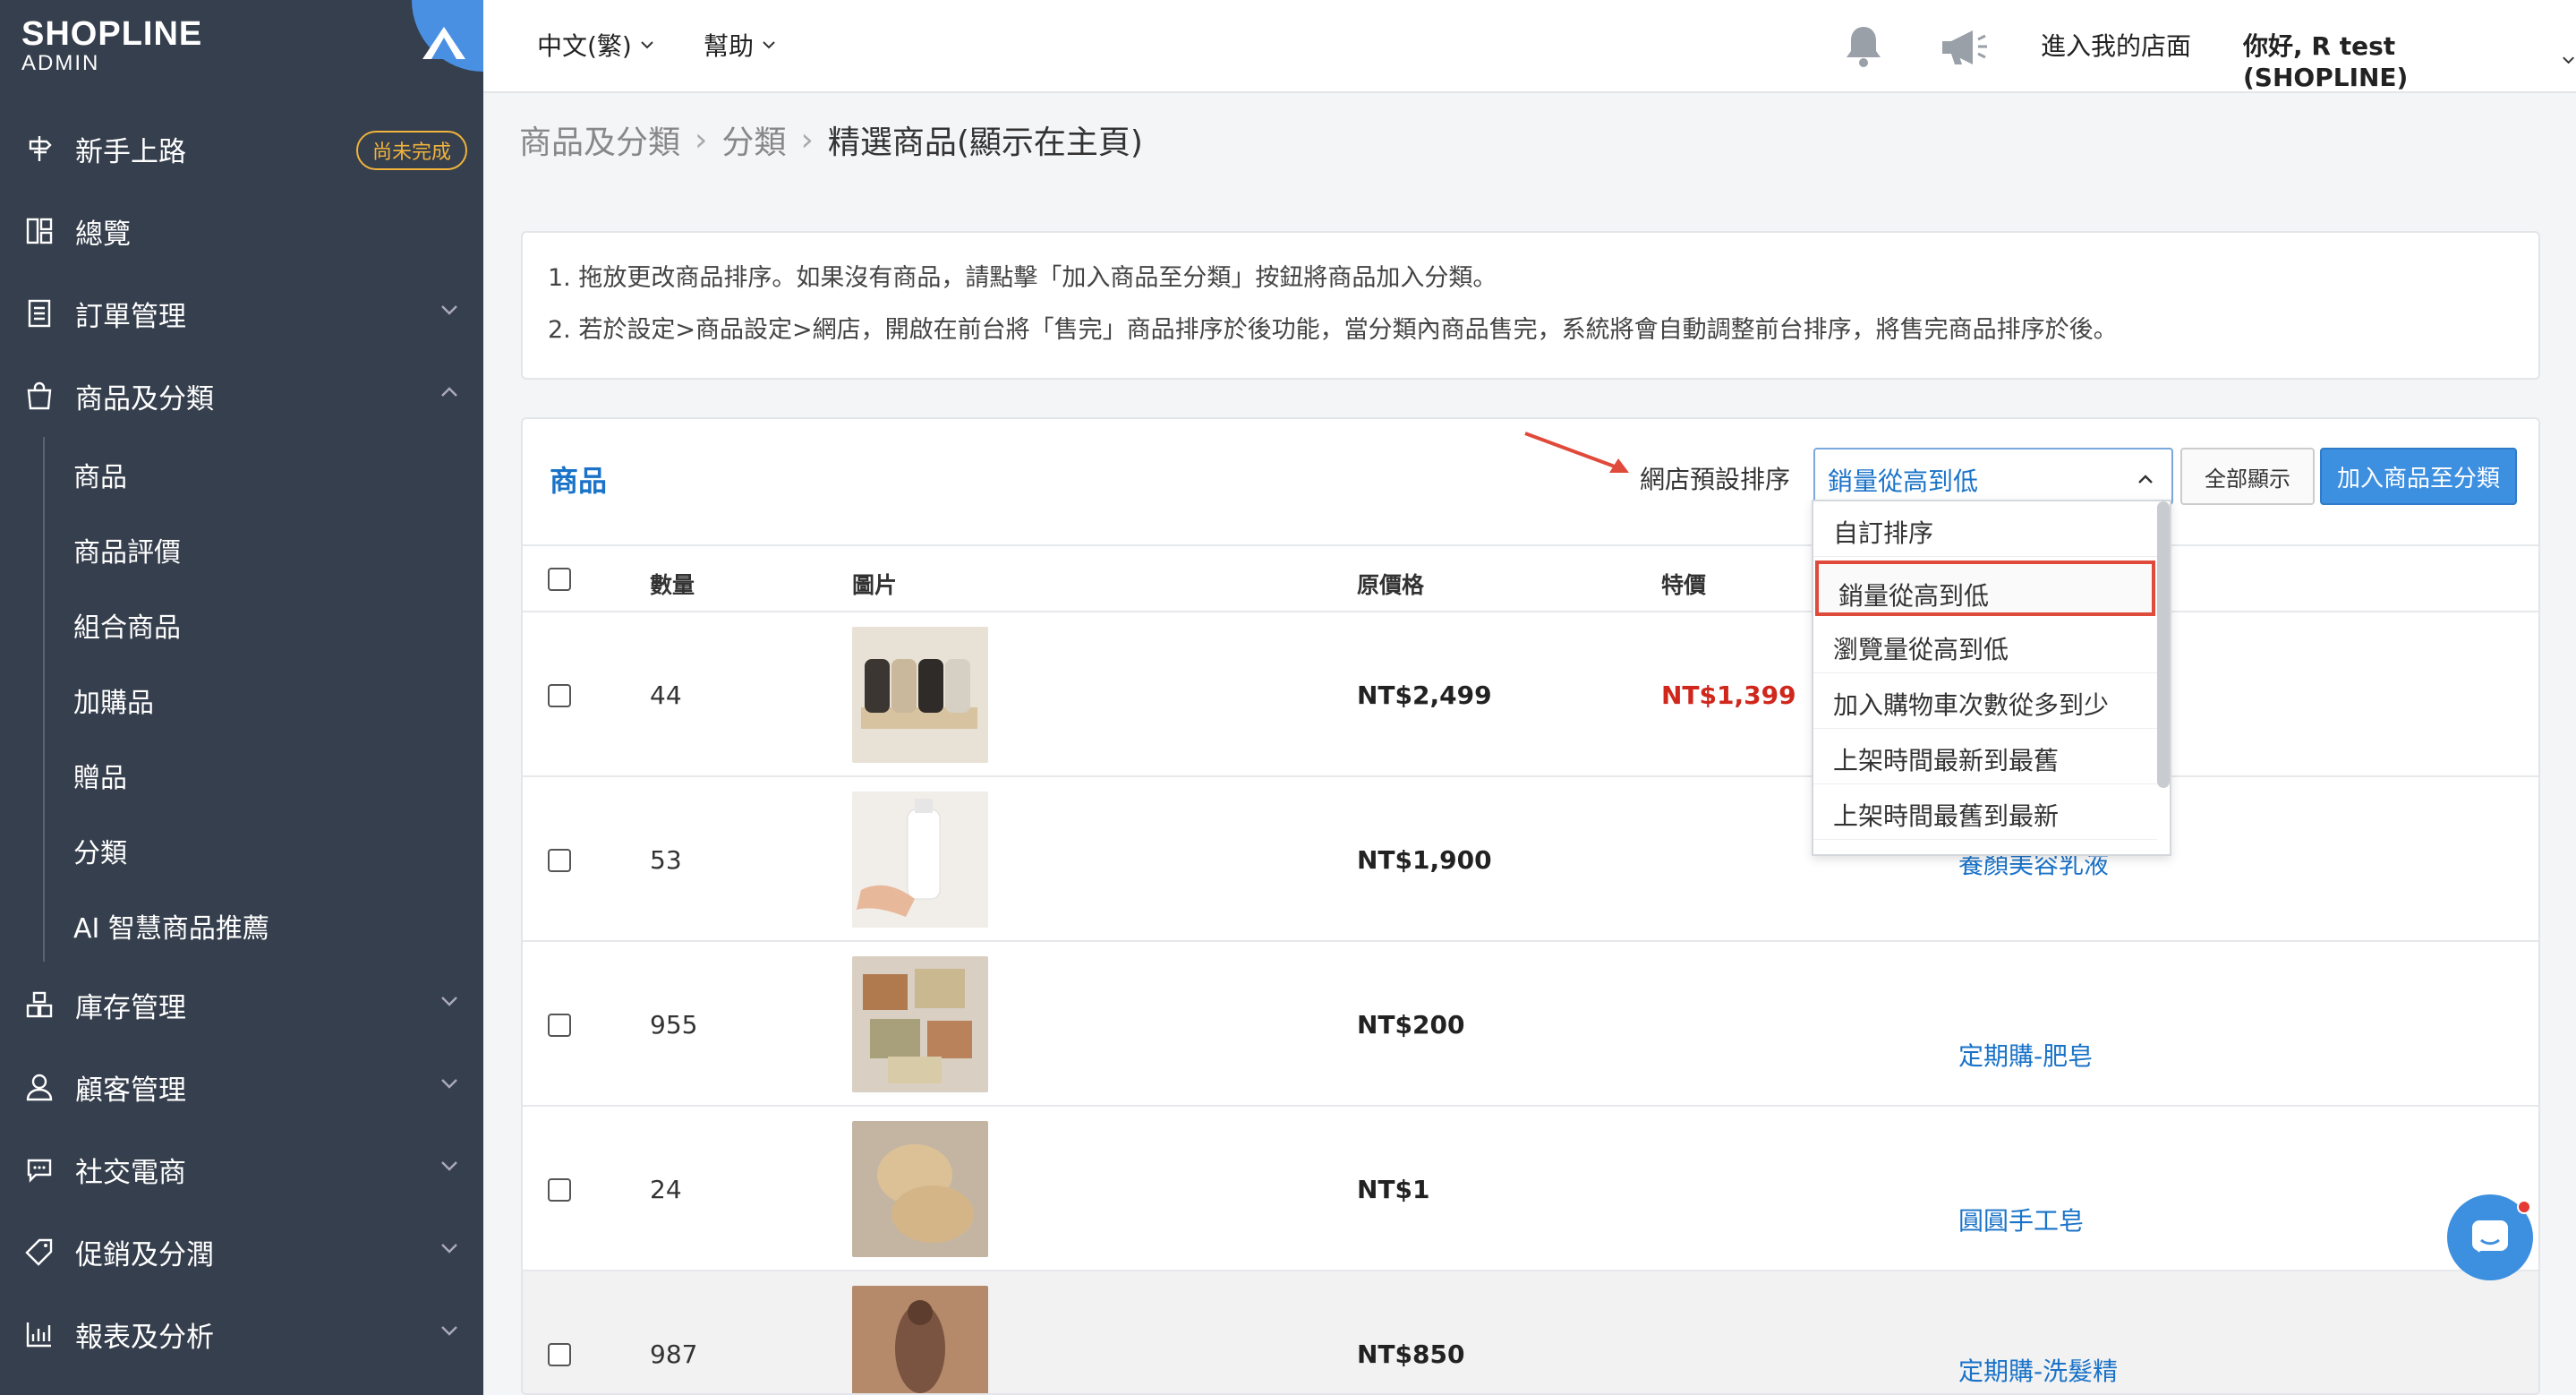 Image resolution: width=2576 pixels, height=1395 pixels. What do you see at coordinates (1411, 1354) in the screenshot?
I see `row-price: NT$850` at bounding box center [1411, 1354].